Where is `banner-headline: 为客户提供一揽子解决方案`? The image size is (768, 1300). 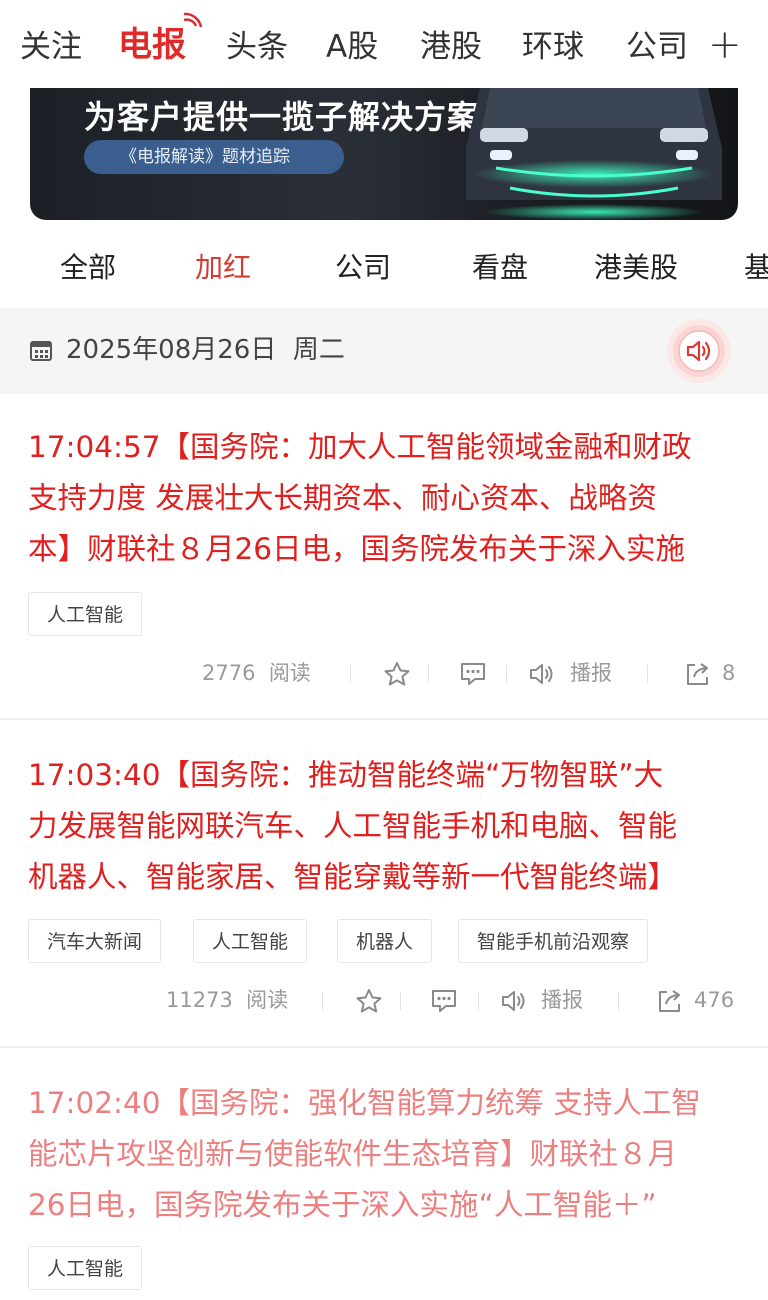
banner-headline: 为客户提供一揽子解决方案 is located at coordinates (282, 117).